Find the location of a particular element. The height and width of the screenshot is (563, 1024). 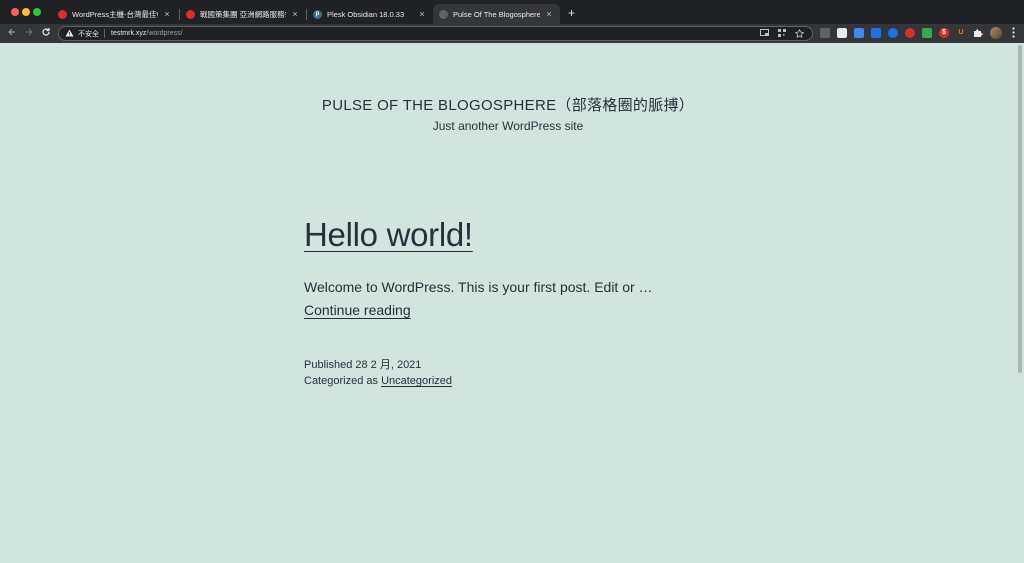

extension-check-icon is located at coordinates (893, 33).